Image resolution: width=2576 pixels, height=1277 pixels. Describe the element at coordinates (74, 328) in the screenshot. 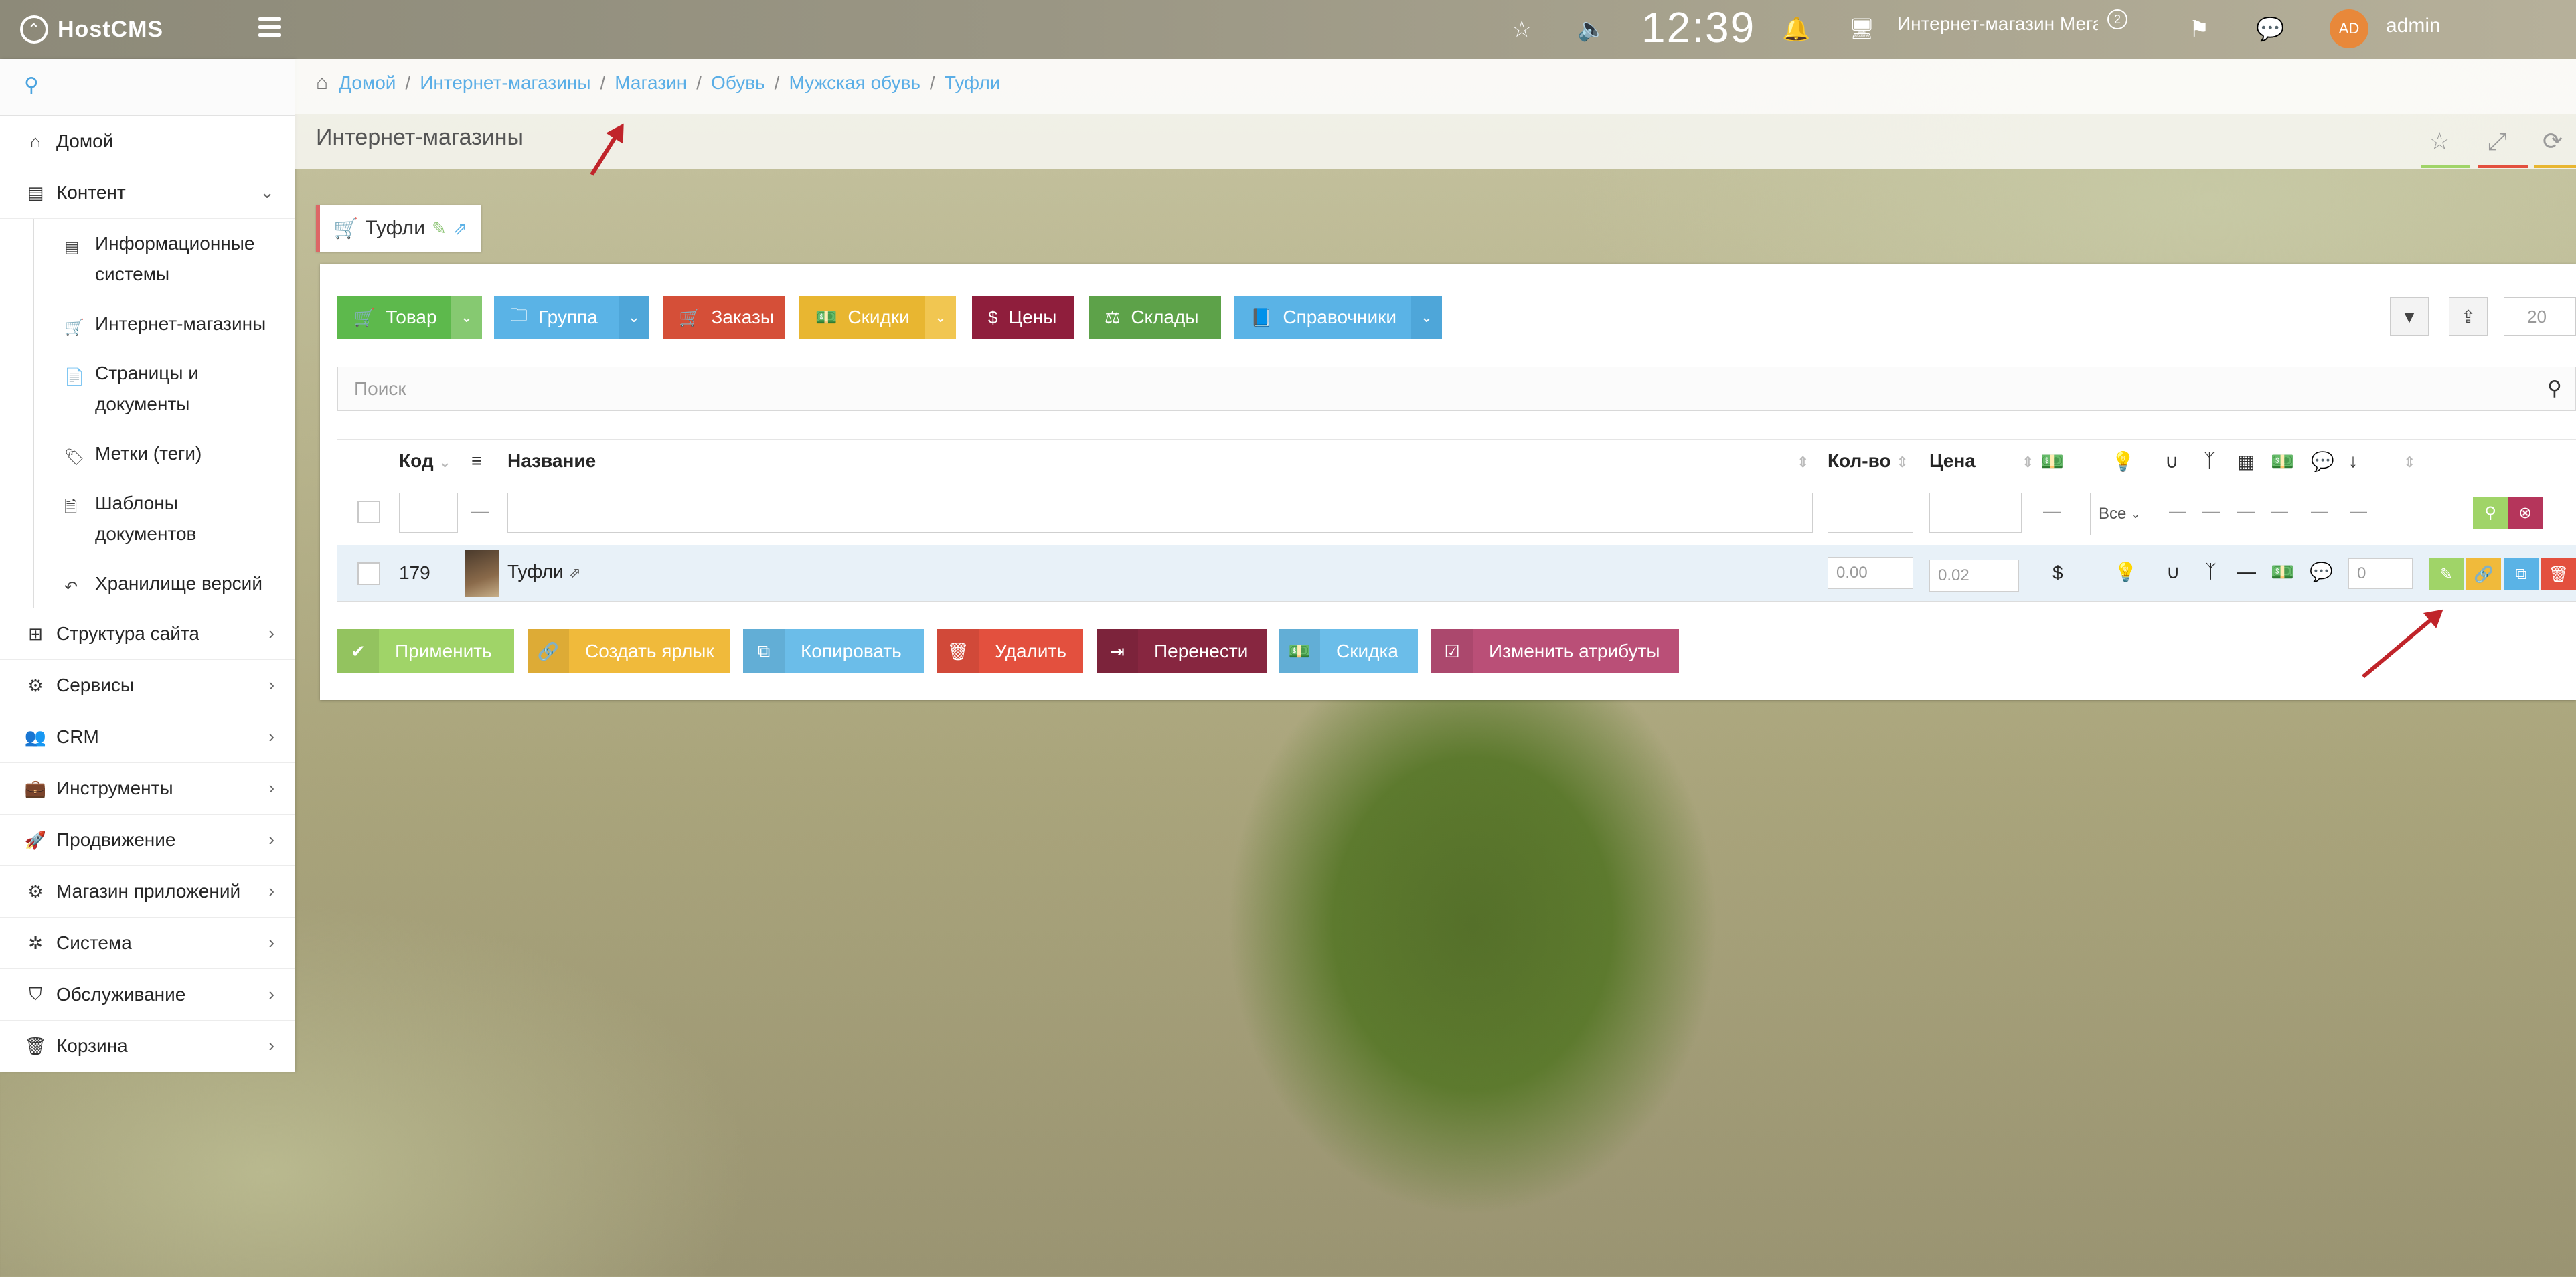

I see `cart-icon: 🛒` at that location.